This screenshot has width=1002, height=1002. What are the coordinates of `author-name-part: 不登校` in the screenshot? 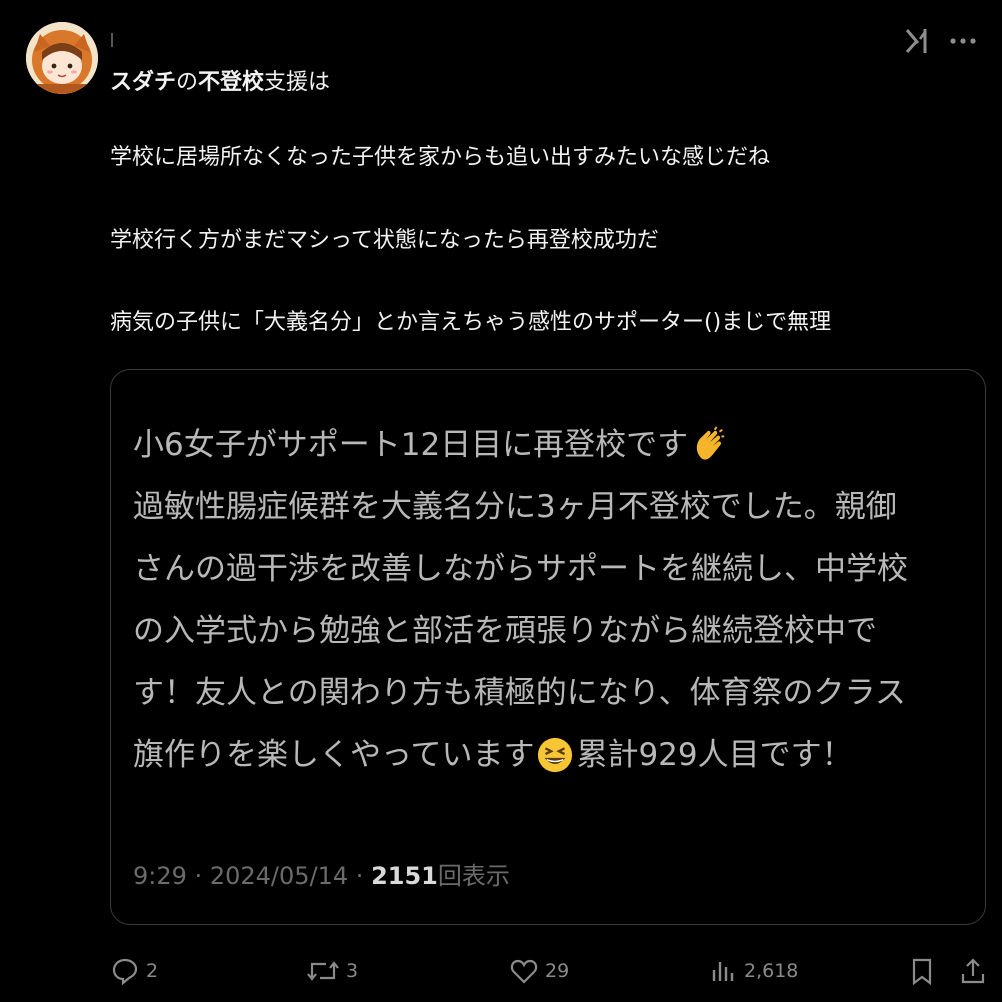 It's located at (231, 82).